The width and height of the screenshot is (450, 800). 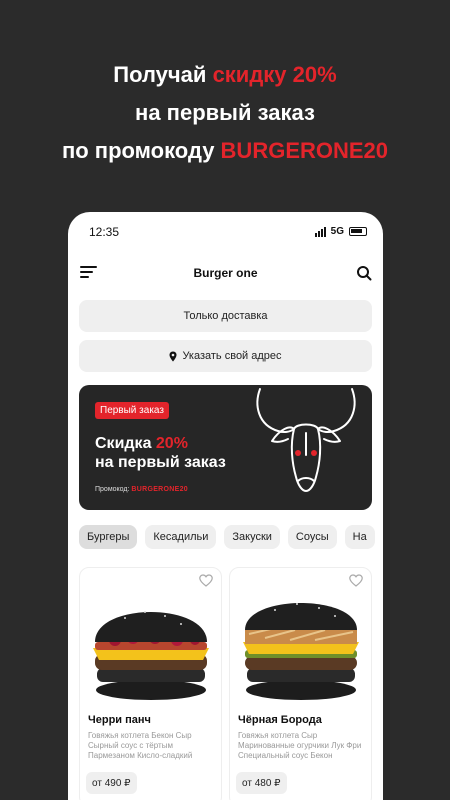 I want to click on app-header: Burger one, so click(x=225, y=273).